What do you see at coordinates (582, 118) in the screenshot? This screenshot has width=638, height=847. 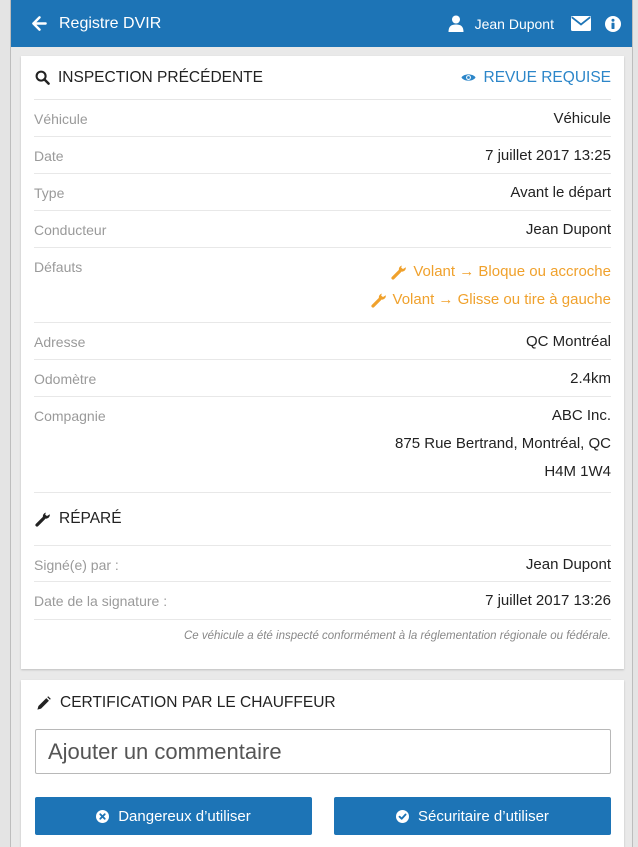 I see `vehicle-value: Véhicule` at bounding box center [582, 118].